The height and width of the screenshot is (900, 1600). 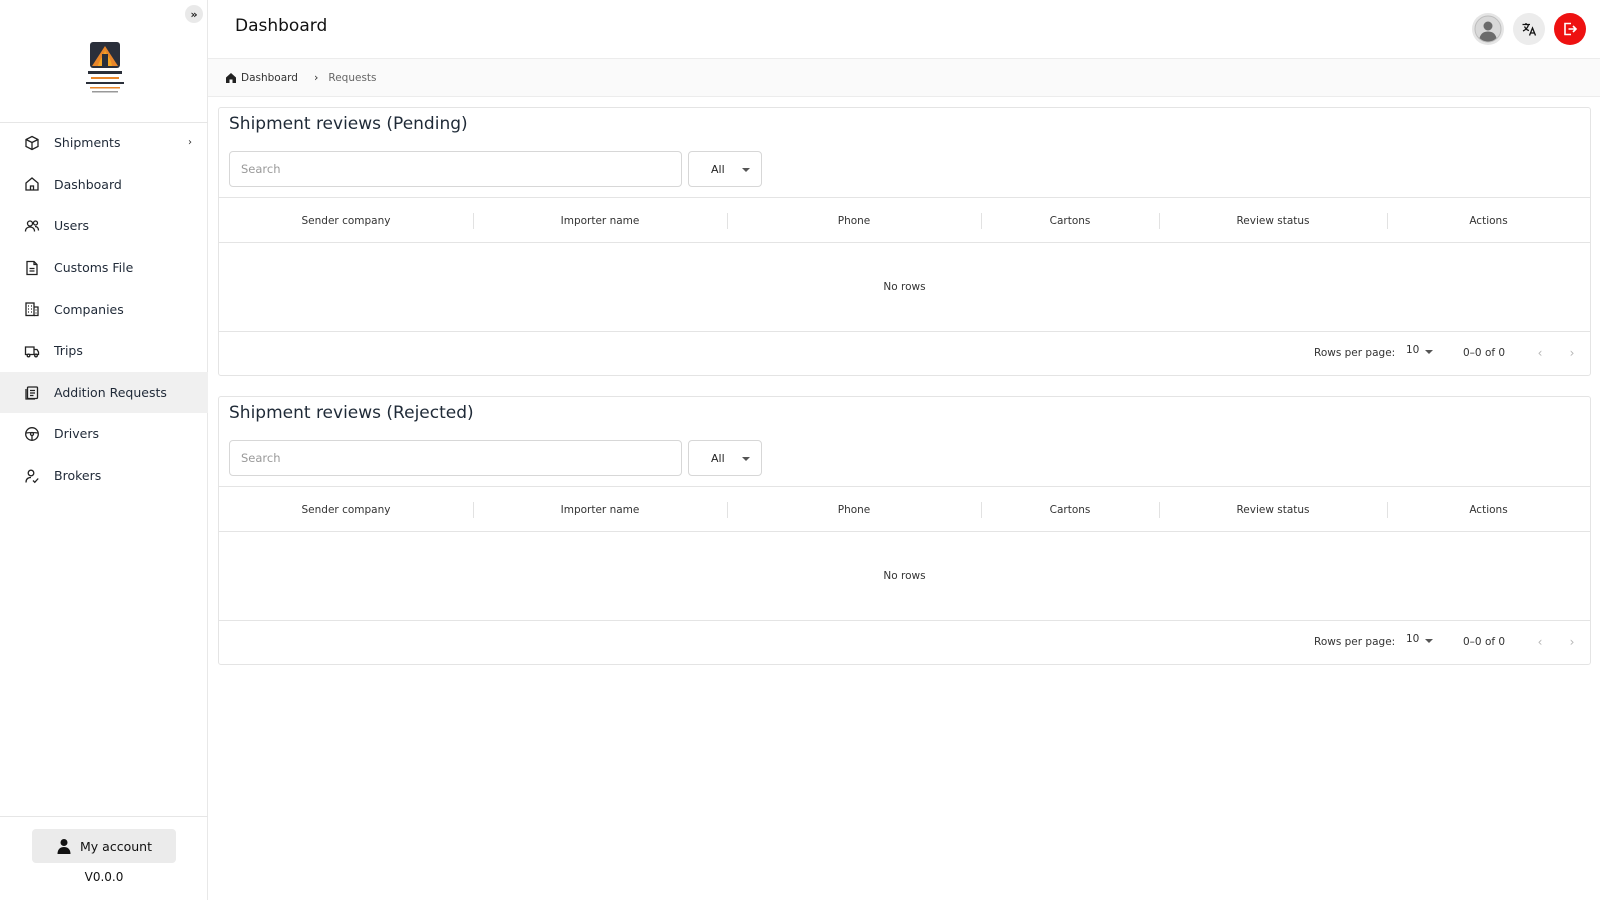 What do you see at coordinates (32, 268) in the screenshot?
I see `file-icon` at bounding box center [32, 268].